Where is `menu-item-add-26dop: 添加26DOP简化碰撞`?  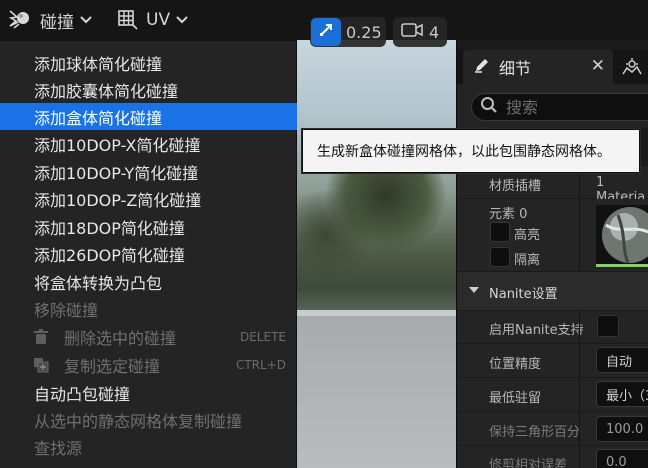 menu-item-add-26dop: 添加26DOP简化碰撞 is located at coordinates (148, 253).